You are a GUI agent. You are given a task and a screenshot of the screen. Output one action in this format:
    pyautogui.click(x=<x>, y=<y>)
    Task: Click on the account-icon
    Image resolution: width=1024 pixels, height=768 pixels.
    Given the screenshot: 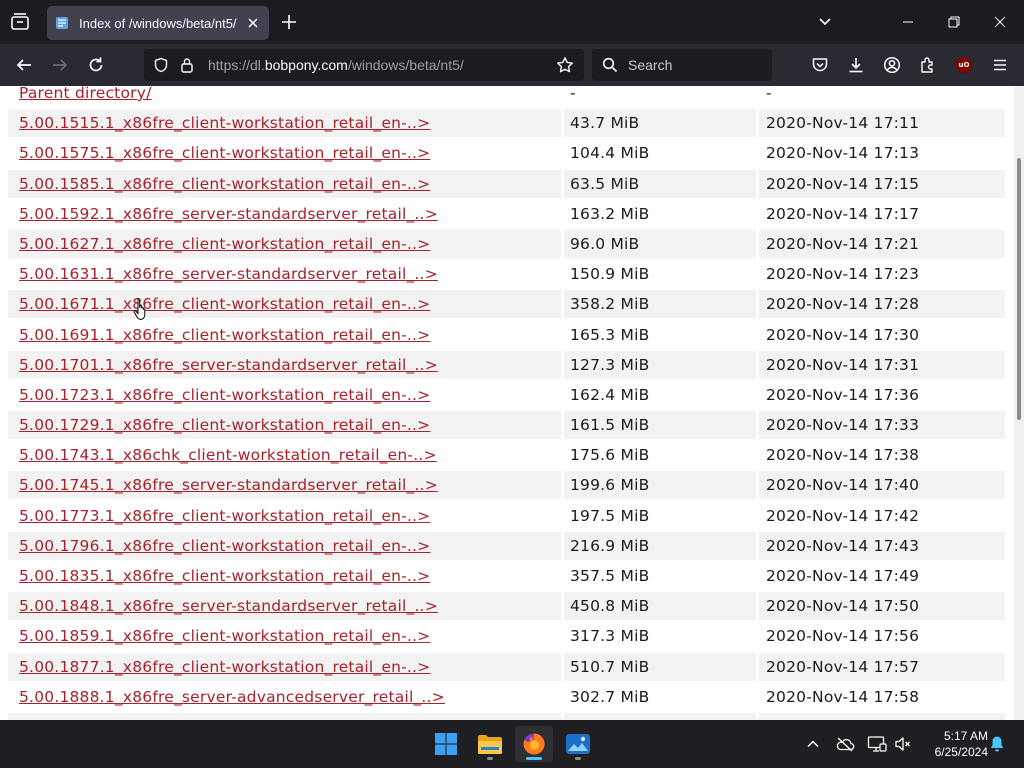 What is the action you would take?
    pyautogui.click(x=892, y=65)
    